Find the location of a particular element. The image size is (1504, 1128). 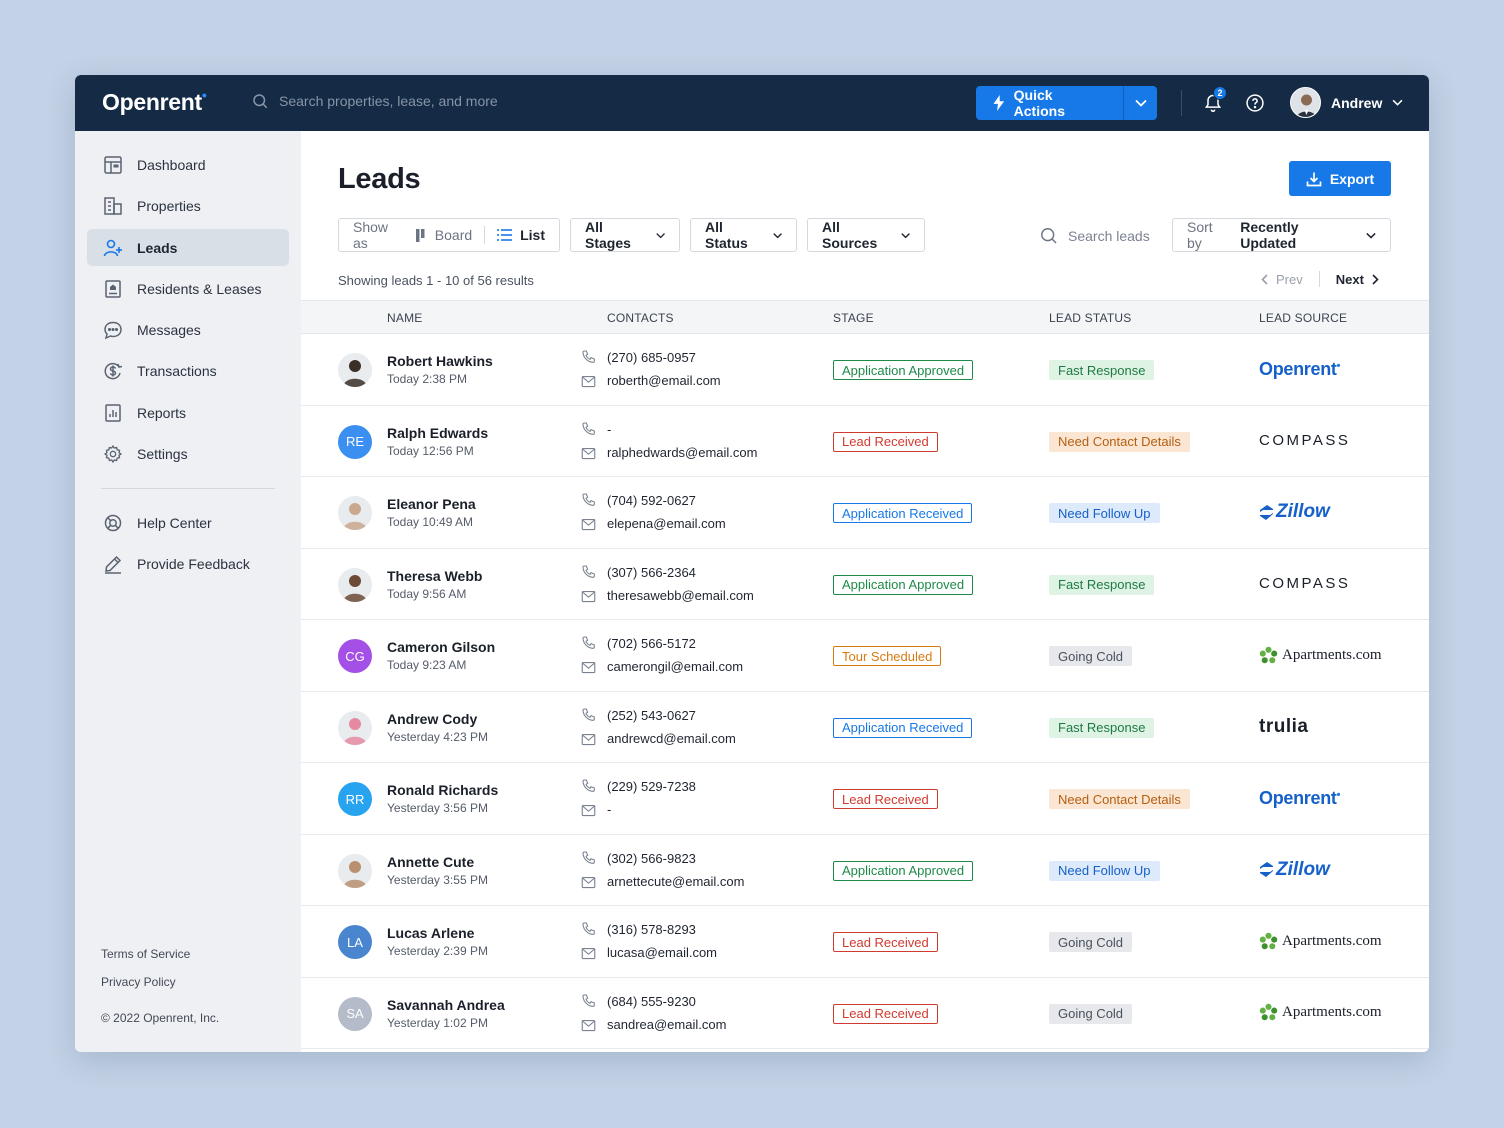

mail-icon is located at coordinates (588, 456).